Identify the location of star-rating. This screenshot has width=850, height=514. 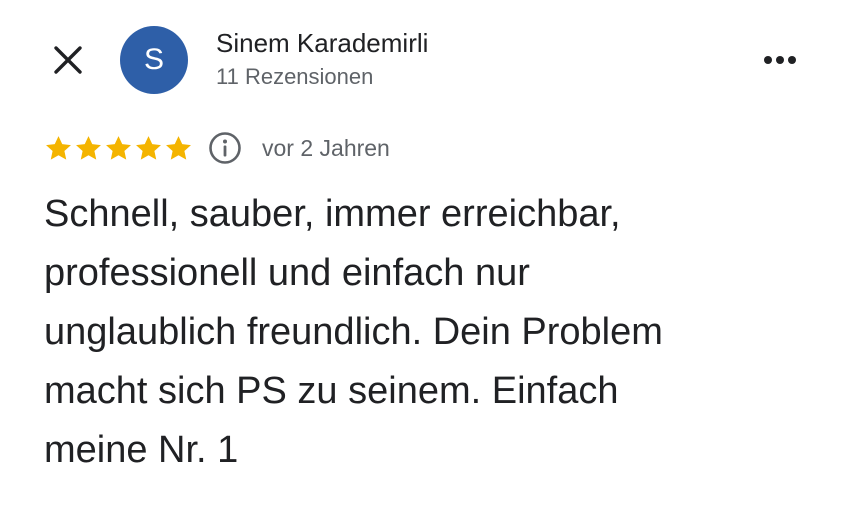
(119, 148).